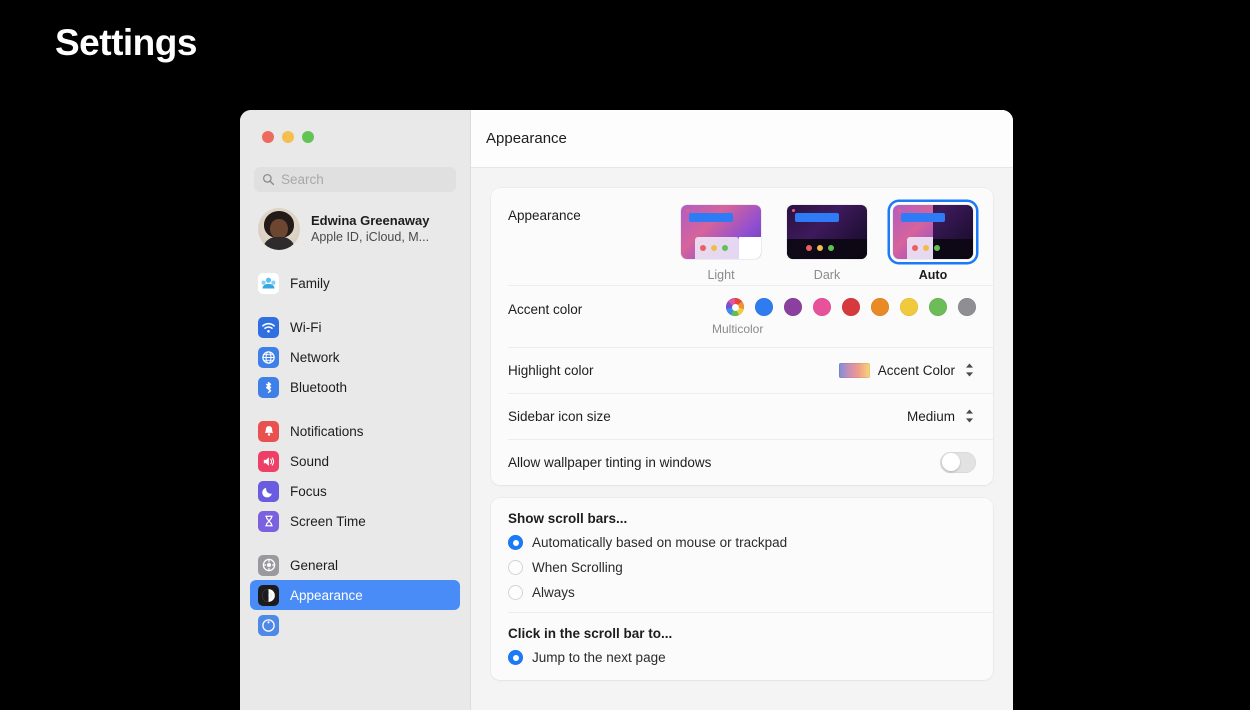  Describe the element at coordinates (851, 307) in the screenshot. I see `accent-swatch-red` at that location.